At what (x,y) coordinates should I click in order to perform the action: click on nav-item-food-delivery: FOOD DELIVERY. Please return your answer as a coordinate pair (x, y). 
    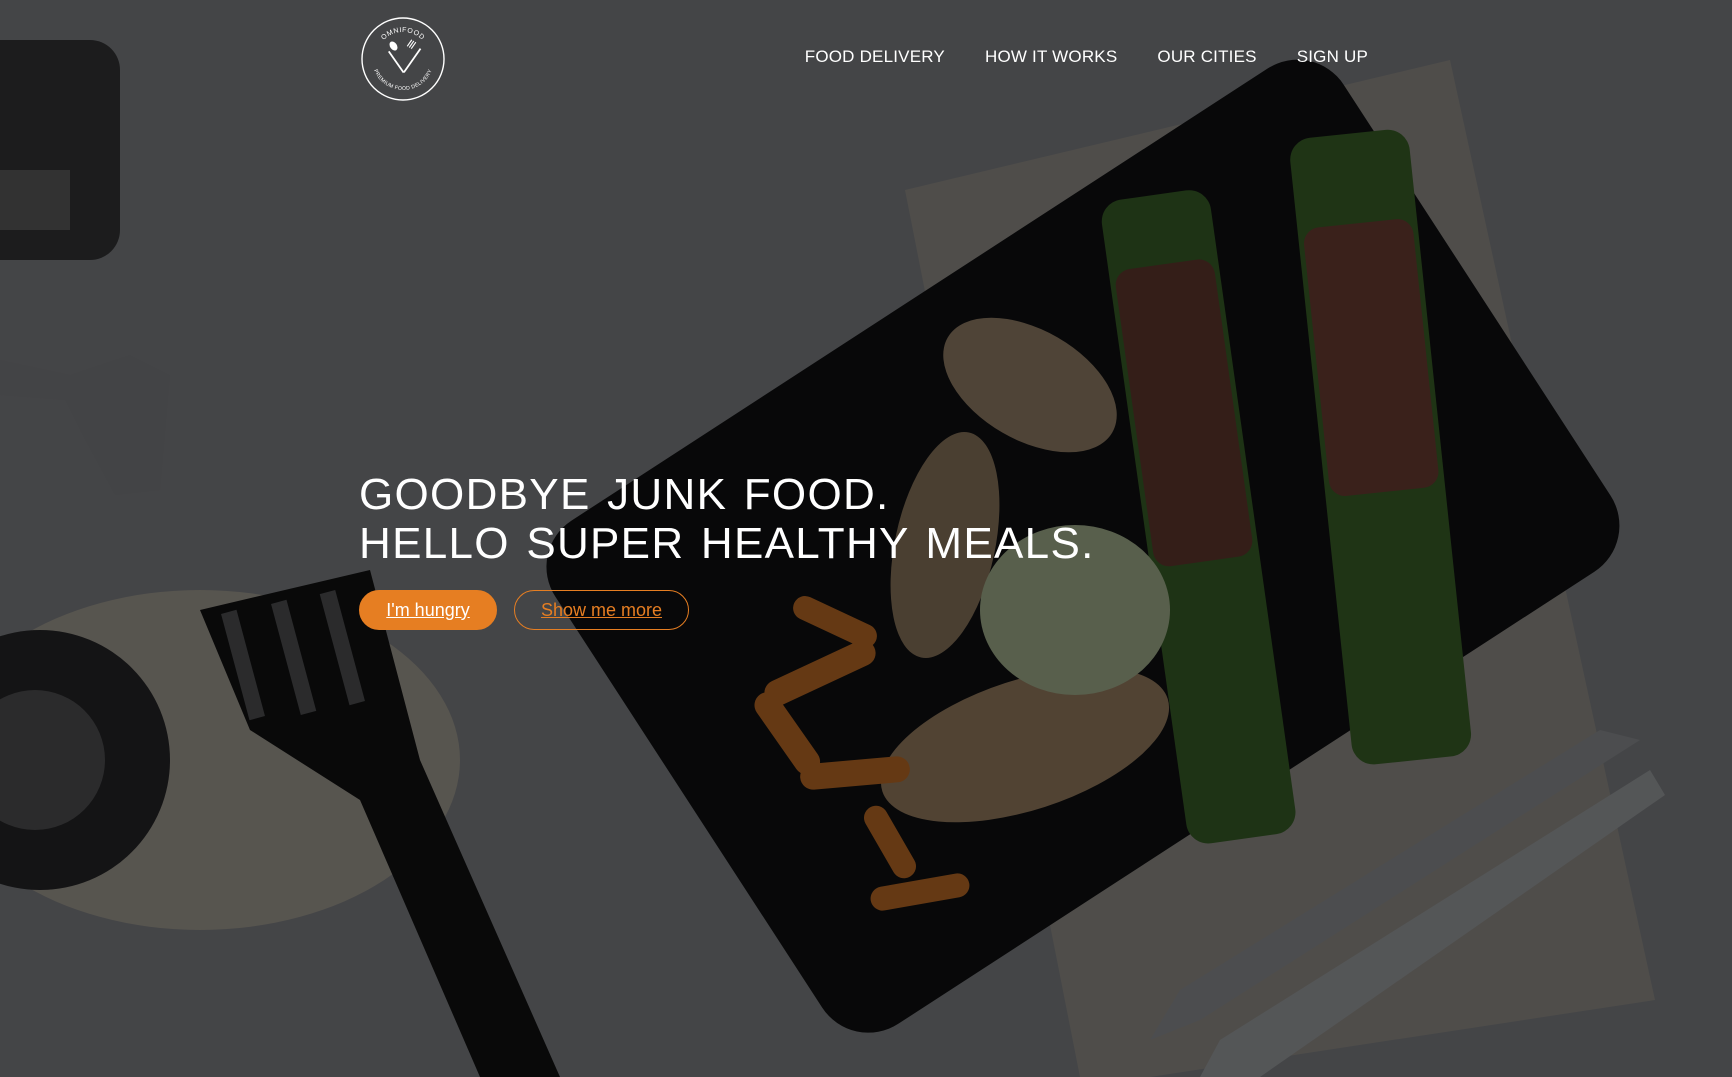
    Looking at the image, I should click on (875, 58).